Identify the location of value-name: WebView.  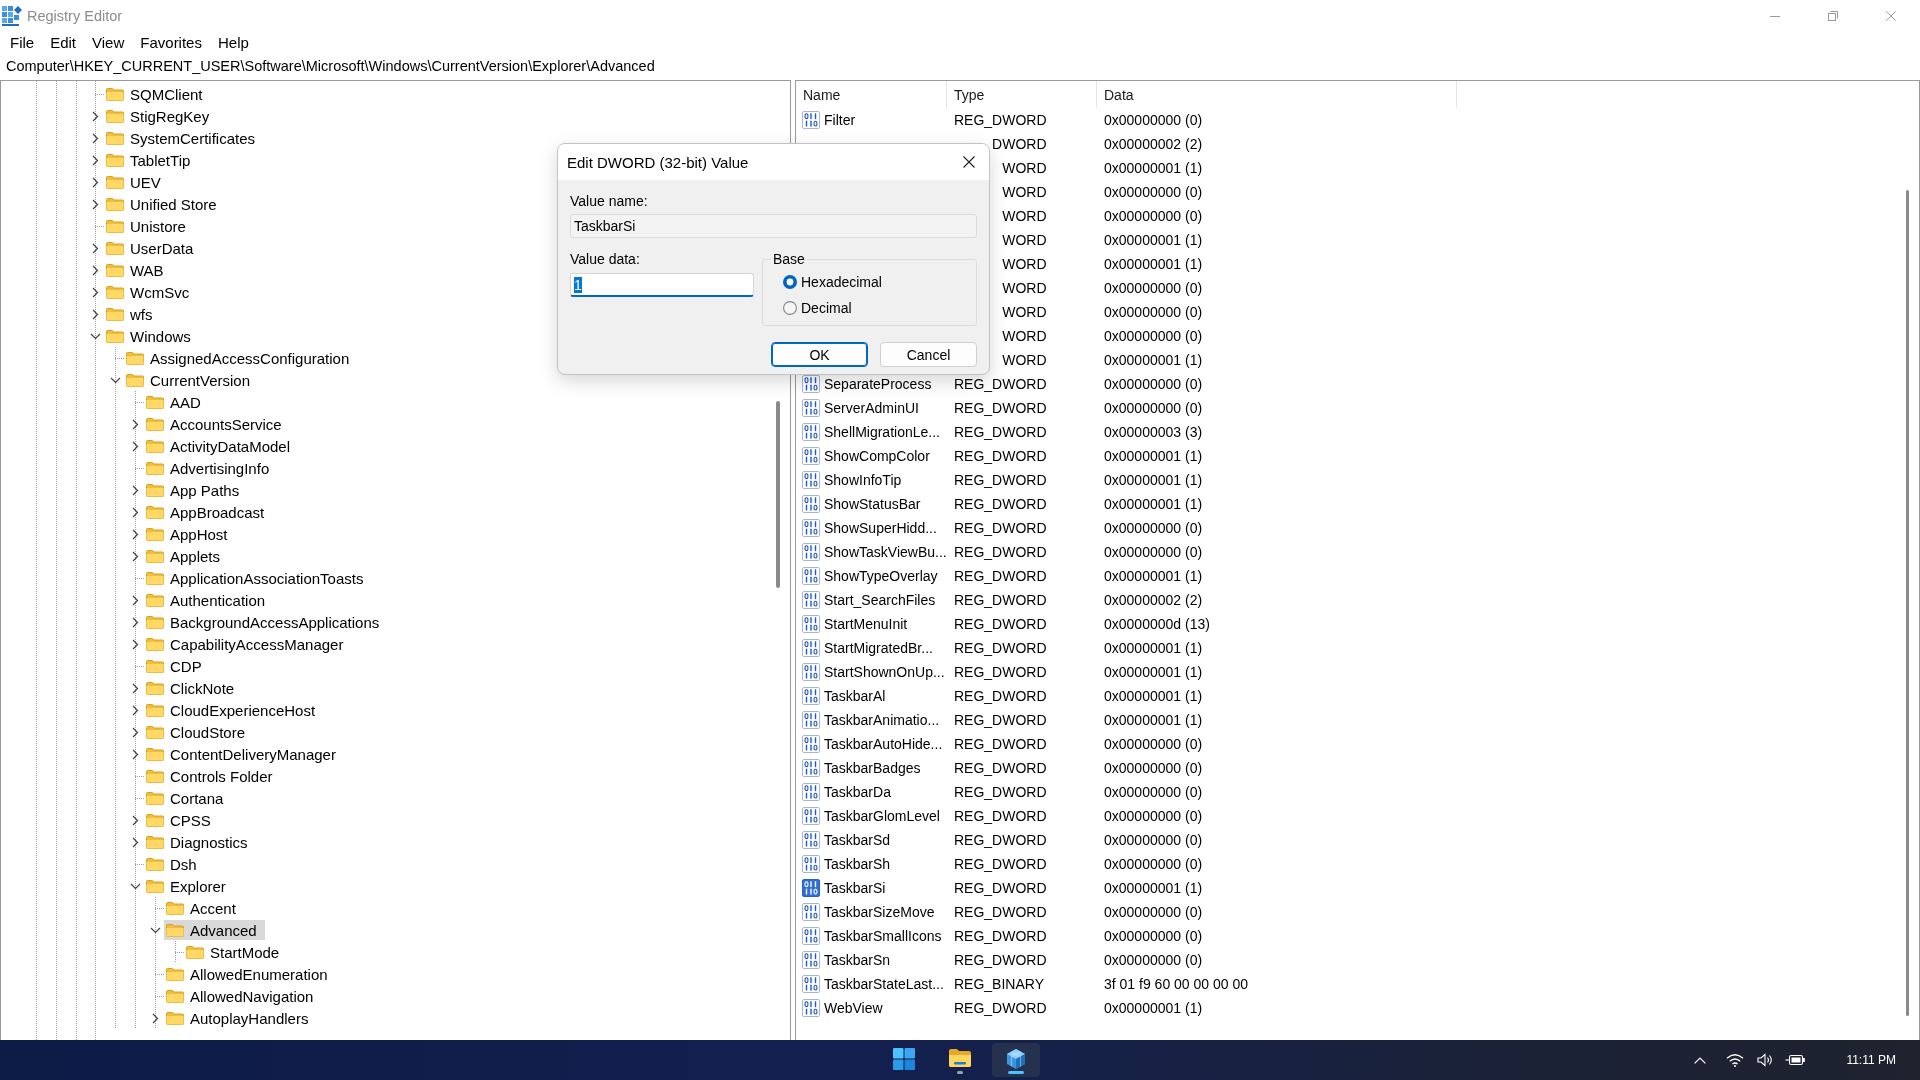
(853, 1008).